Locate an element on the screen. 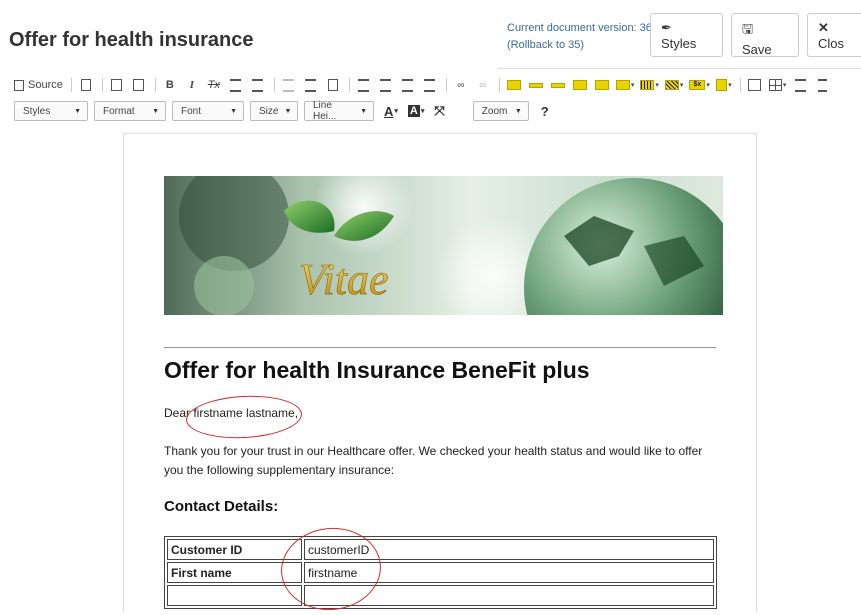 Image resolution: width=861 pixels, height=615 pixels. rollback-link: (Rollback to 35) is located at coordinates (579, 45).